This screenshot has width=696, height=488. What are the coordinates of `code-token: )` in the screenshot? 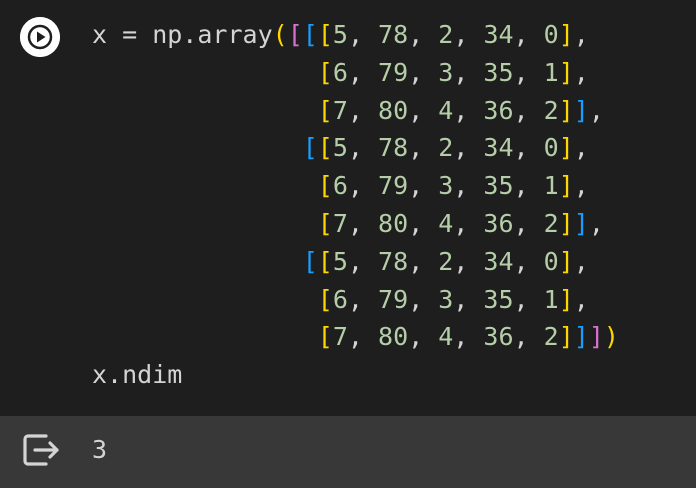 It's located at (611, 337).